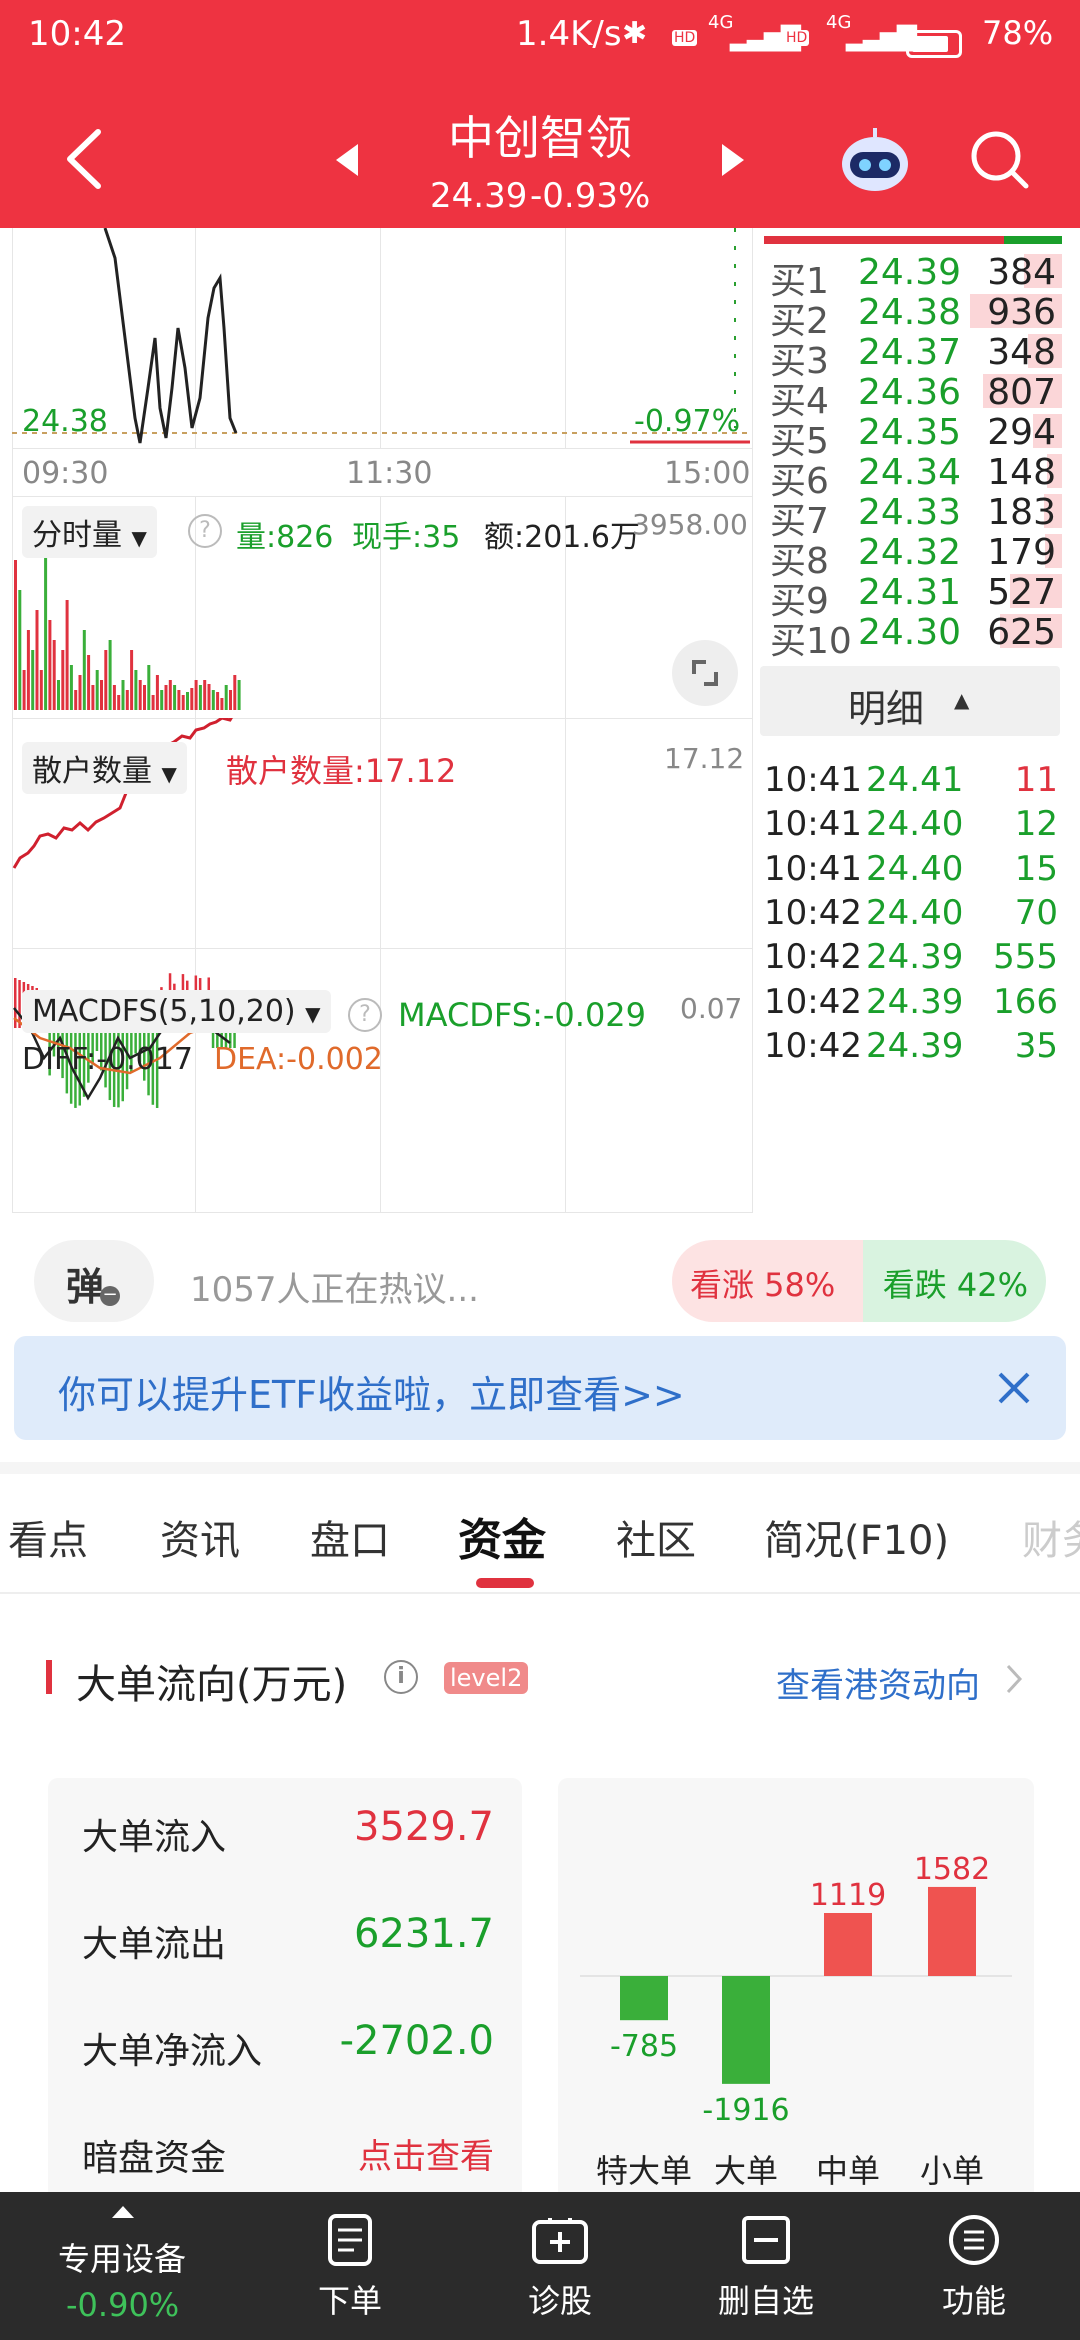 This screenshot has height=2340, width=1080. Describe the element at coordinates (796, 2021) in the screenshot. I see `flow-bar-chart: -785 特大单 -1916 大单 1119 中单 1582 小单` at that location.